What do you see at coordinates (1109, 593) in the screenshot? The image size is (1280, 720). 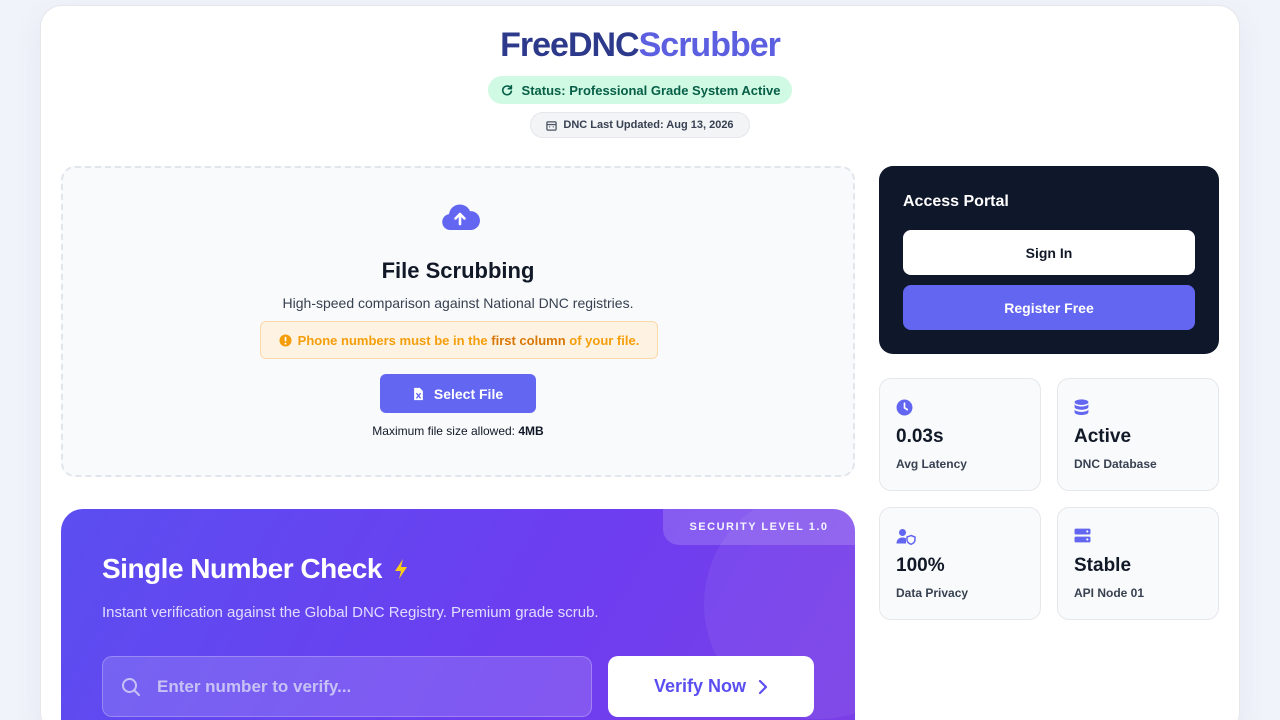 I see `stat-label: API Node 01` at bounding box center [1109, 593].